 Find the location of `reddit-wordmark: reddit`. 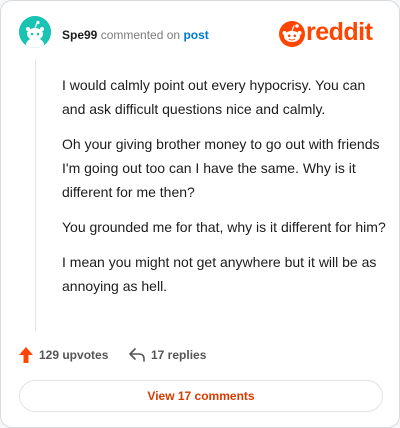

reddit-wordmark: reddit is located at coordinates (339, 32).